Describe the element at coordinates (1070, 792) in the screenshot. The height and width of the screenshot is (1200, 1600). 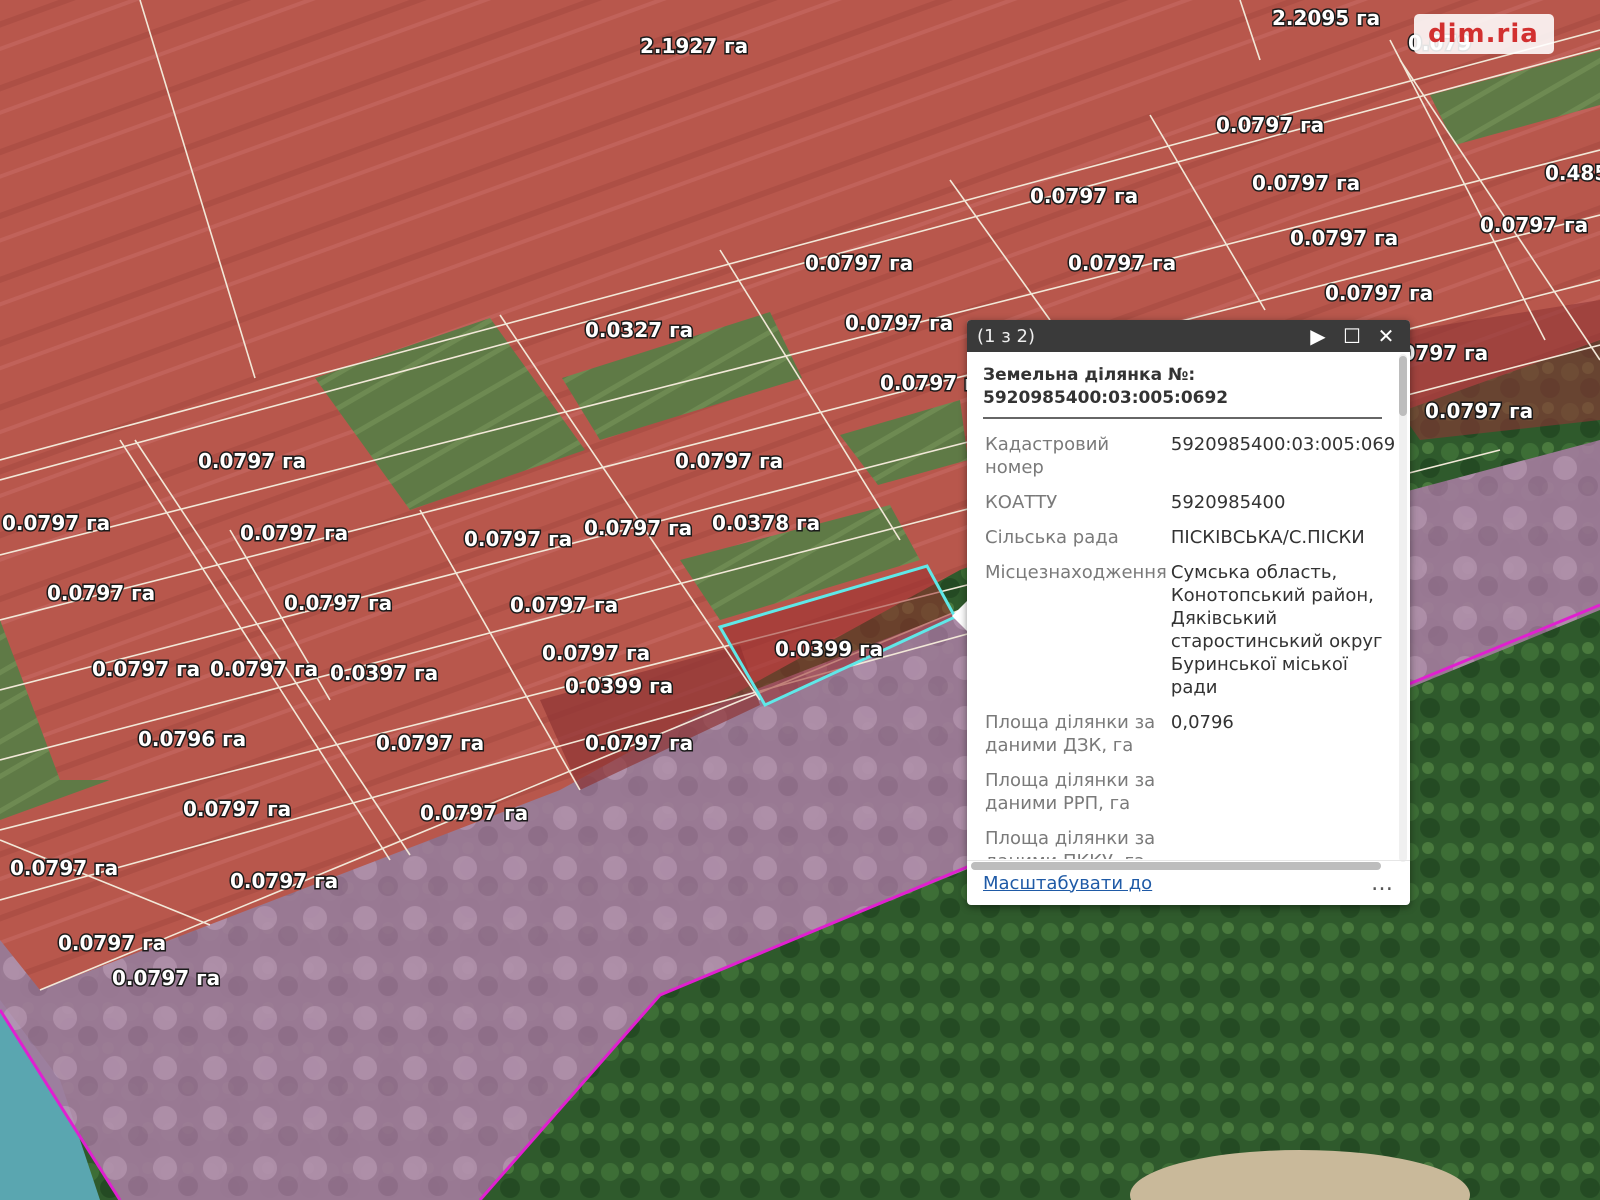
I see `attribute-key: Площа ділянки за даними РРП, га` at that location.